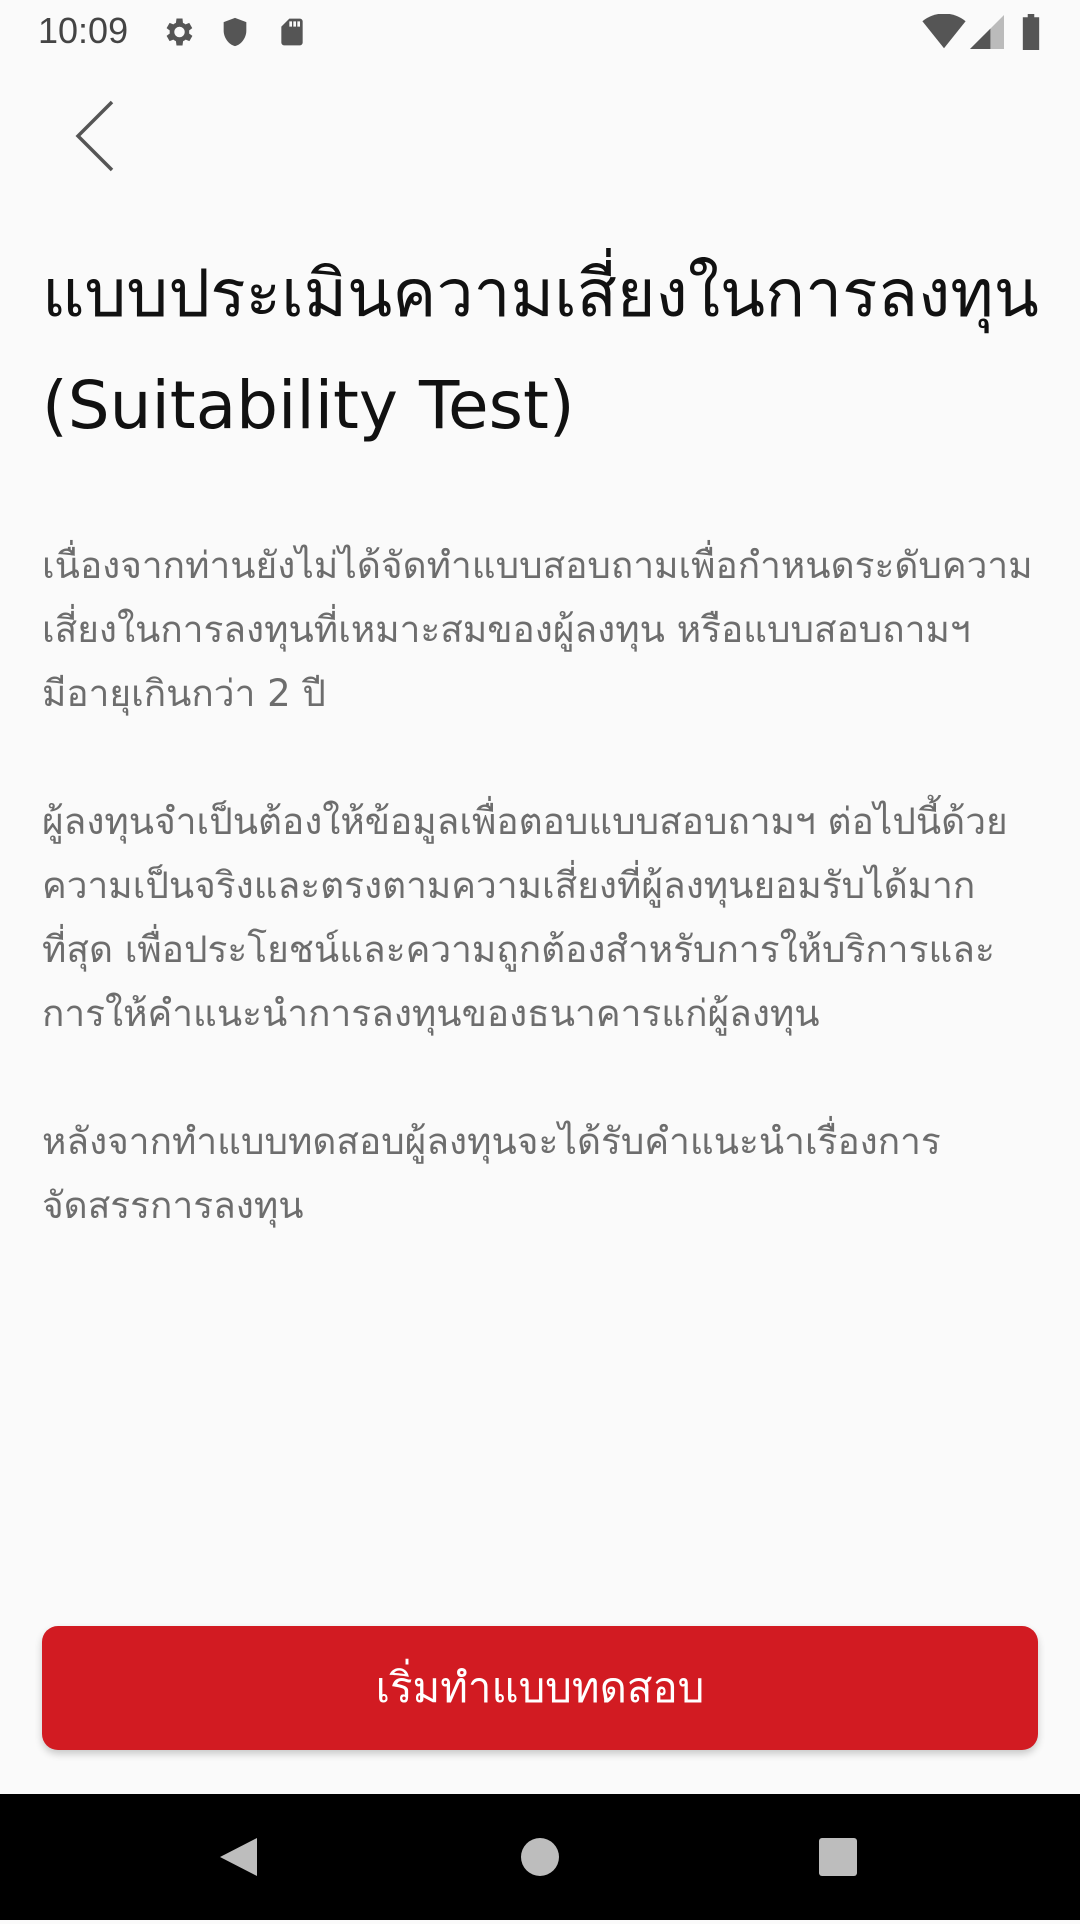 The height and width of the screenshot is (1924, 1080). I want to click on nav-back-button, so click(240, 1857).